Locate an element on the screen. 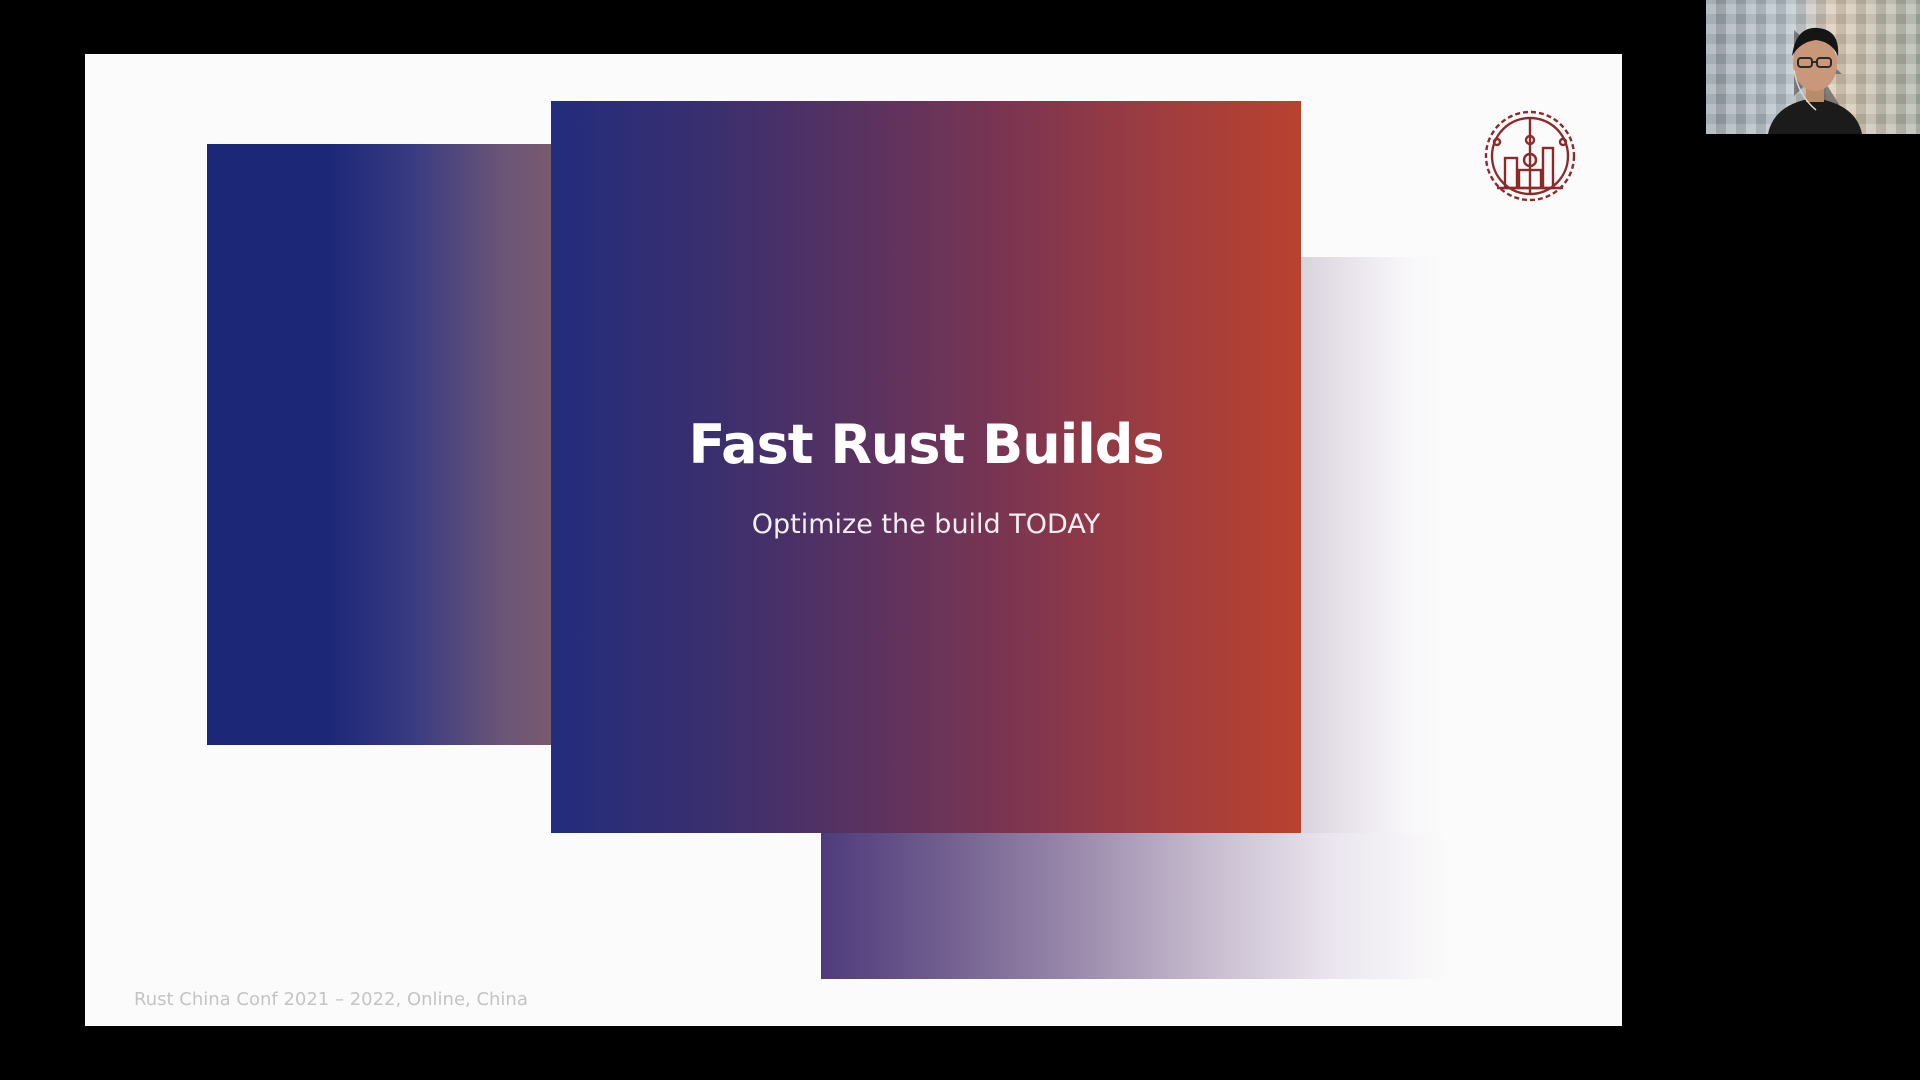  decorative-gradient-block-right is located at coordinates (1370, 555).